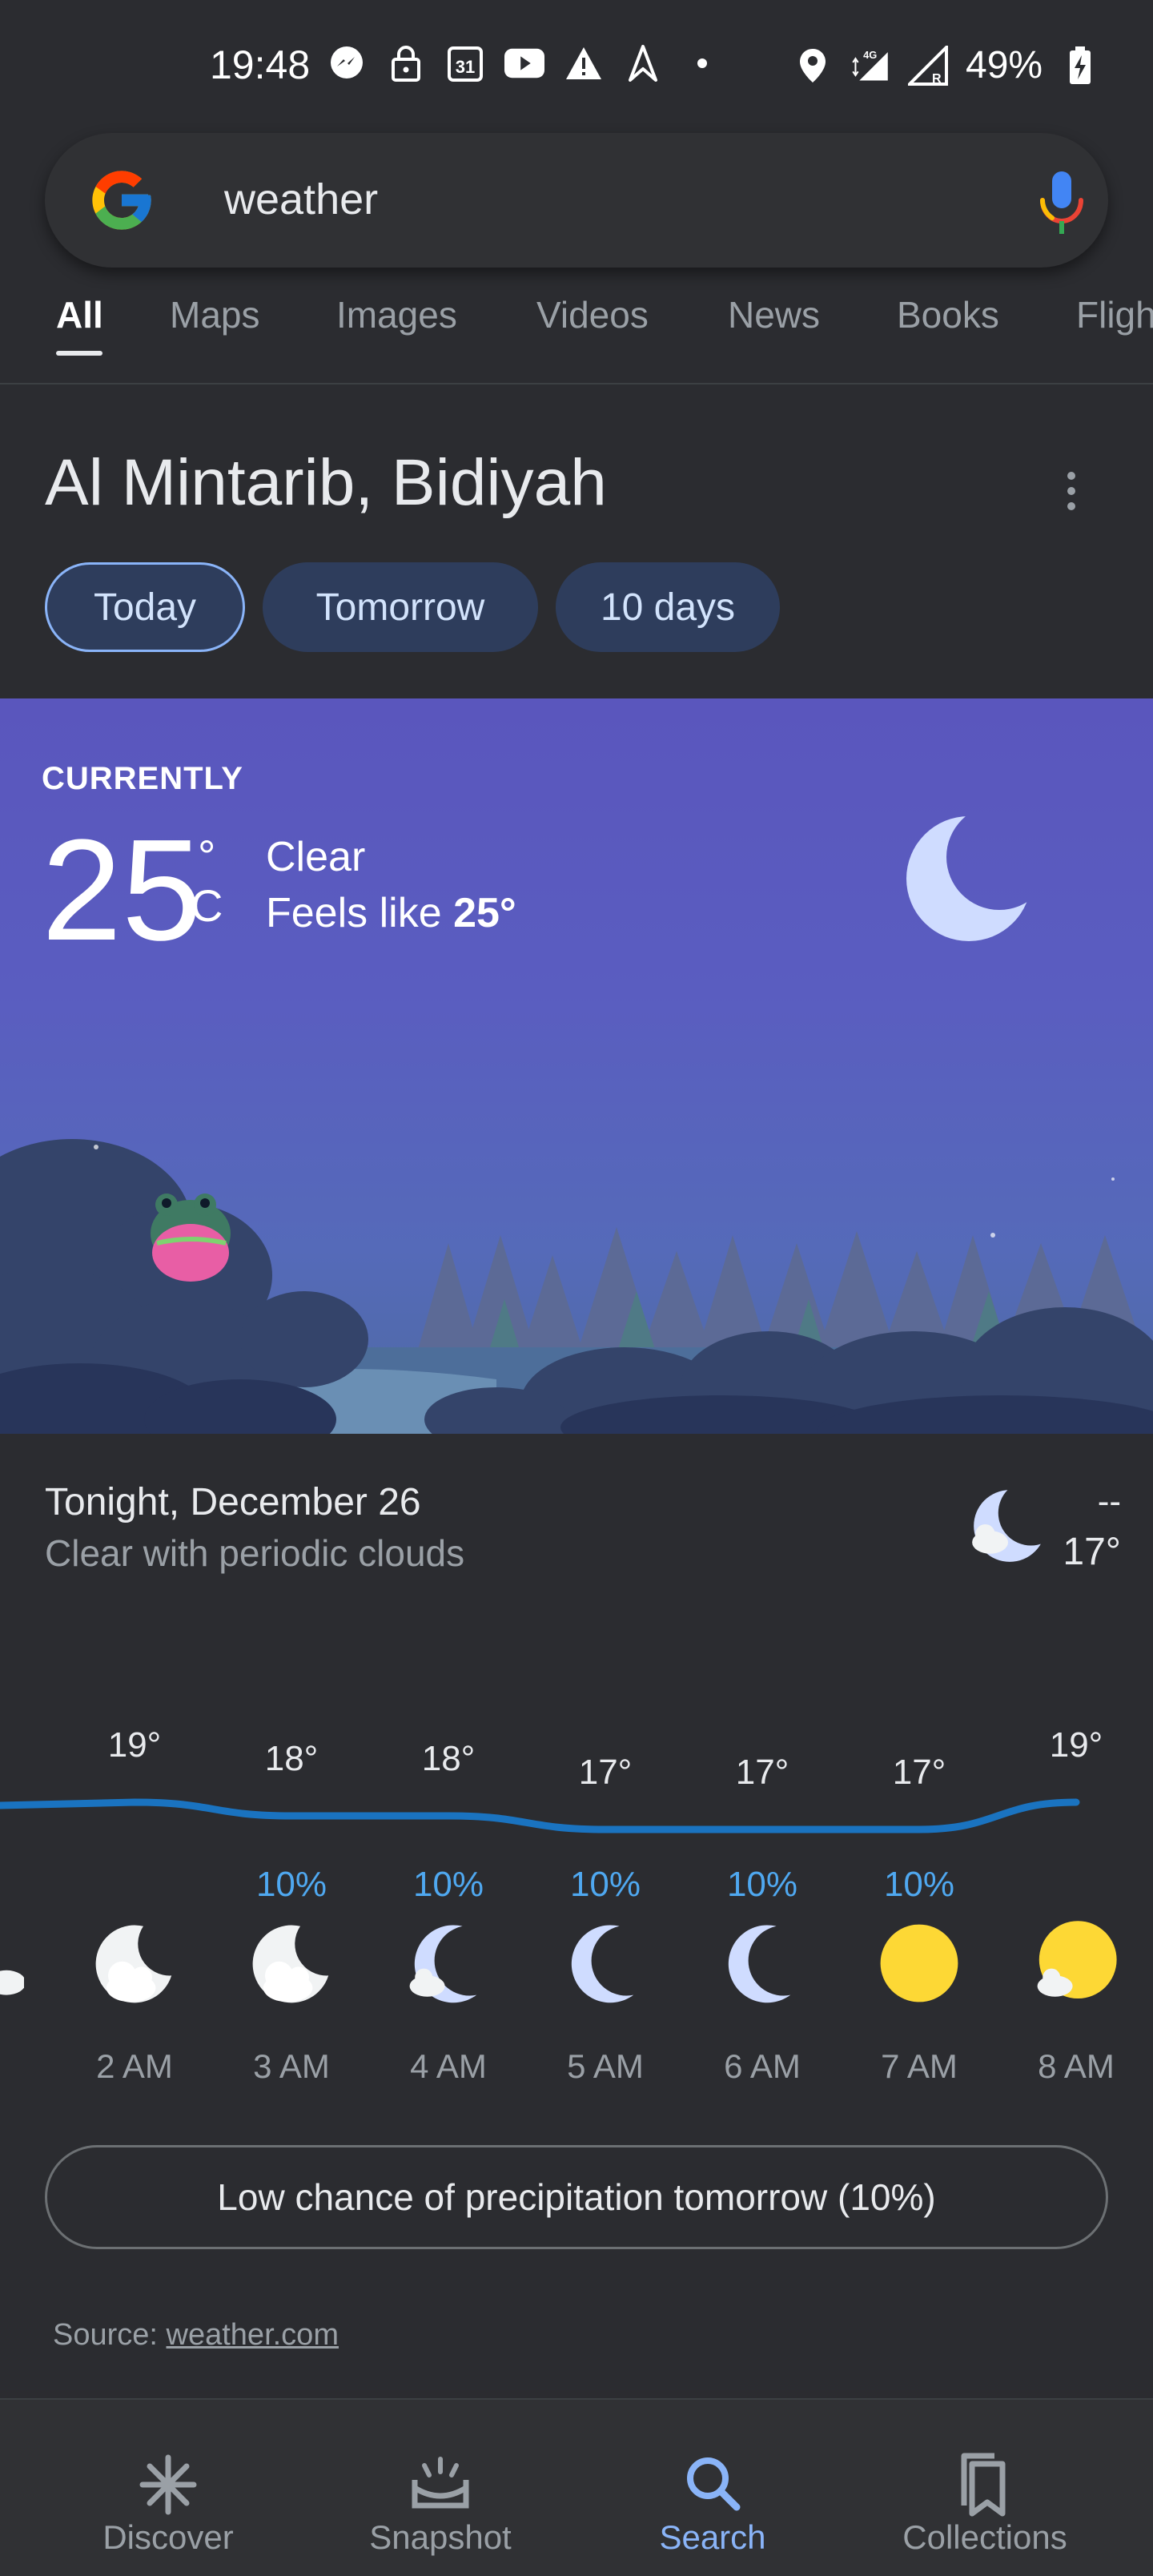 The height and width of the screenshot is (2576, 1153). Describe the element at coordinates (401, 607) in the screenshot. I see `chip-tomorrow: Tomorrow` at that location.